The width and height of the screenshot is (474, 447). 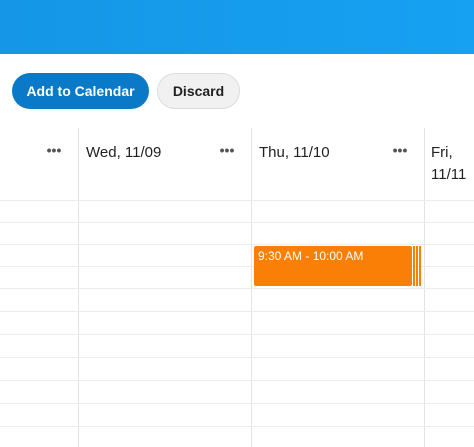 I want to click on day-header-thu: Thu, 11/10, so click(x=294, y=152).